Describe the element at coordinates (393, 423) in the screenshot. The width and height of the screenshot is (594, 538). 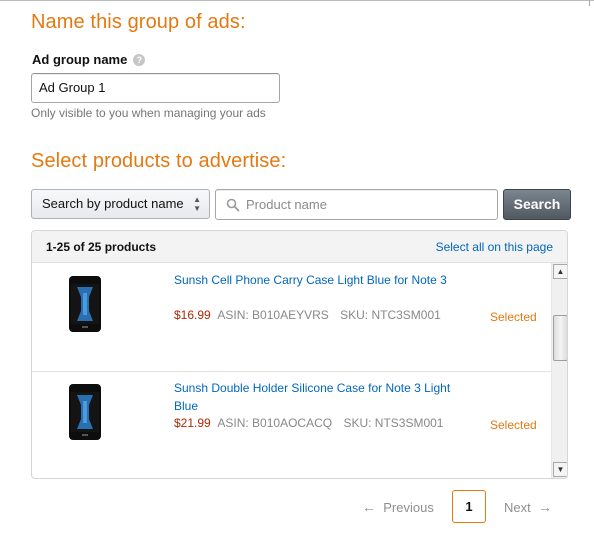
I see `product-sku: SKU: NTS3SM001` at that location.